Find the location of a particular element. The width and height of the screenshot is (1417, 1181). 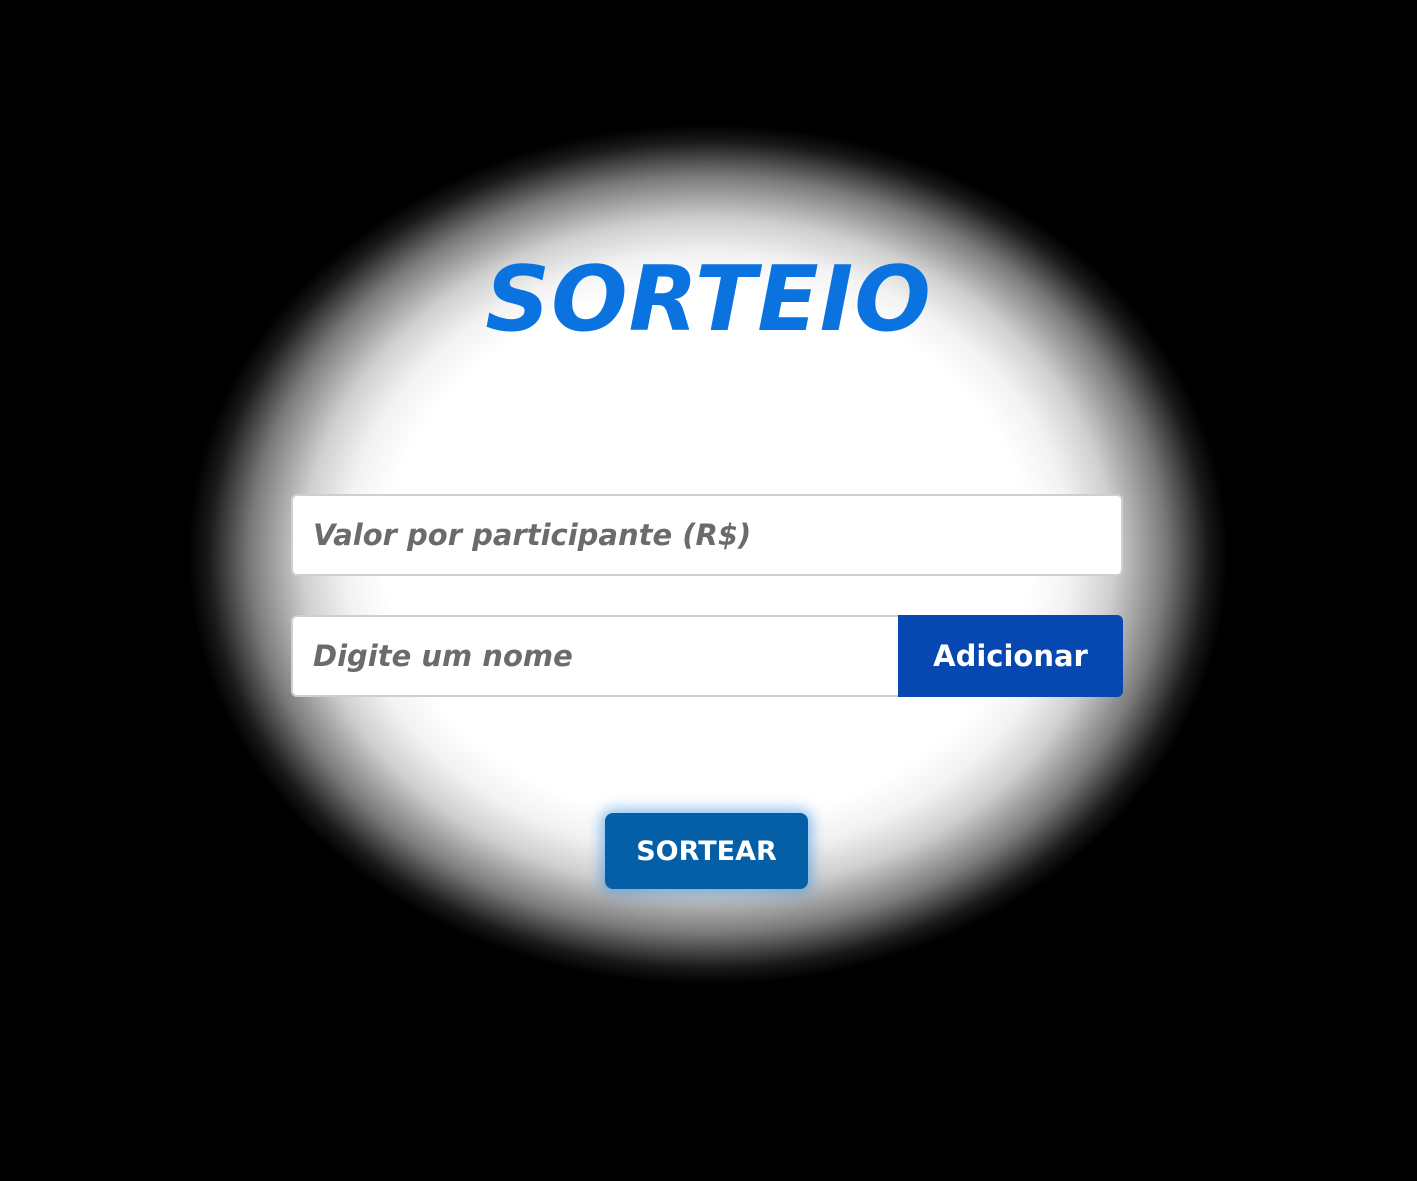

adicionar-button: Adicionar is located at coordinates (1010, 656).